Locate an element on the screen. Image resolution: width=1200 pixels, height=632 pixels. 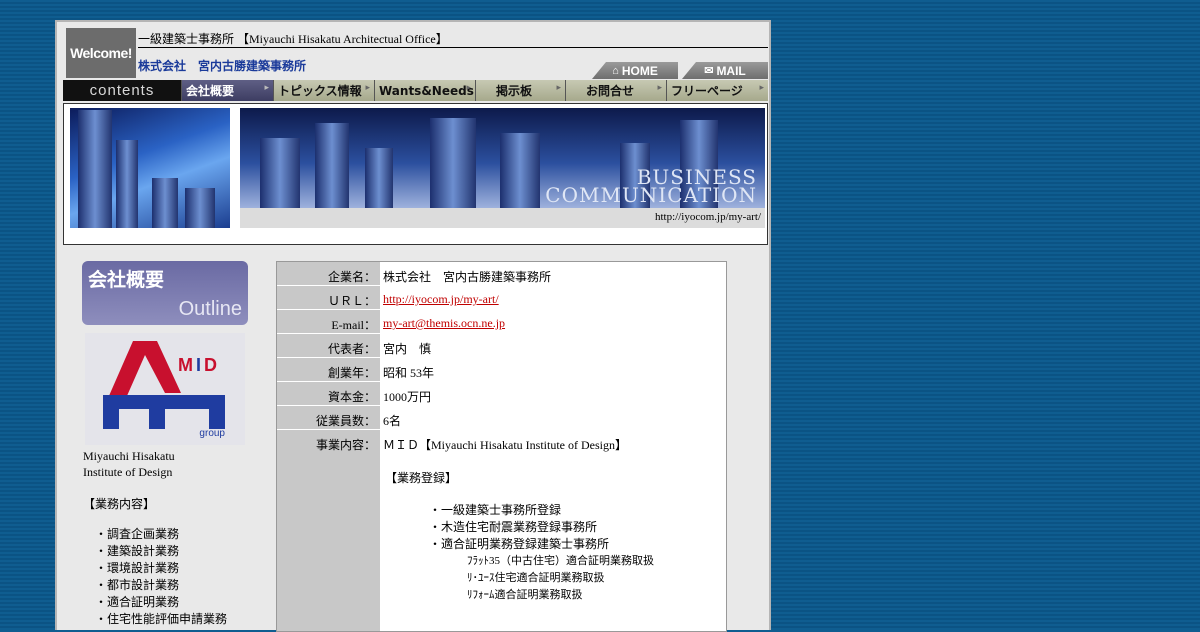
outline-en-text: Outline is located at coordinates (210, 309).